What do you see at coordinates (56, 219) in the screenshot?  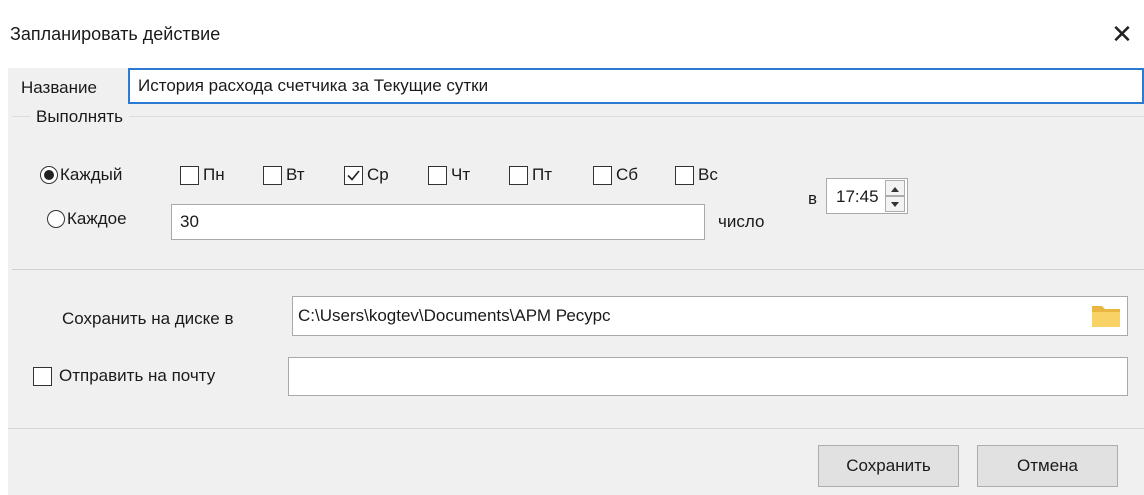 I see `radio-each` at bounding box center [56, 219].